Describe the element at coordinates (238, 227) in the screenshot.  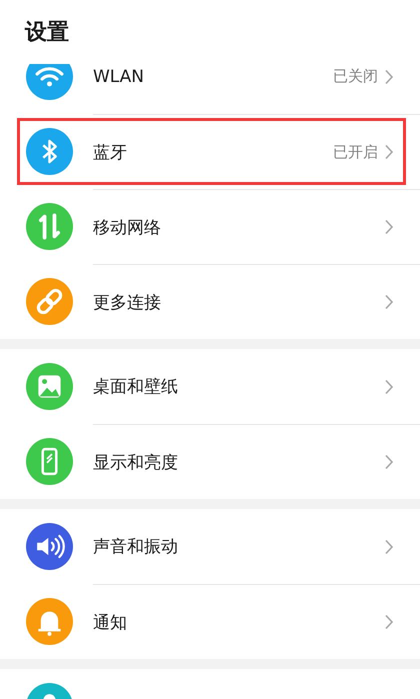
I see `setting-label: 移动网络` at that location.